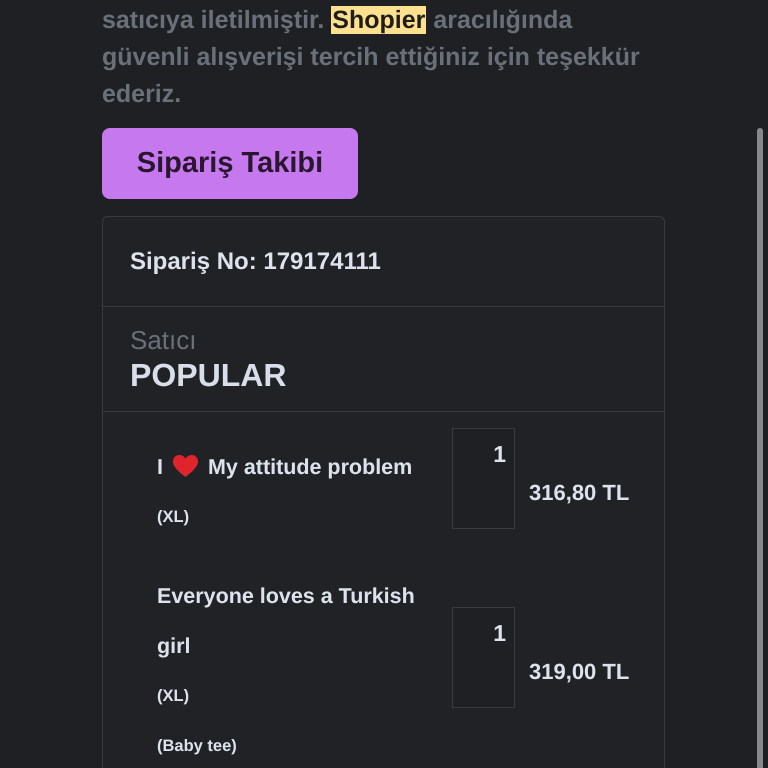 The height and width of the screenshot is (768, 768). What do you see at coordinates (185, 466) in the screenshot?
I see `heart-icon` at bounding box center [185, 466].